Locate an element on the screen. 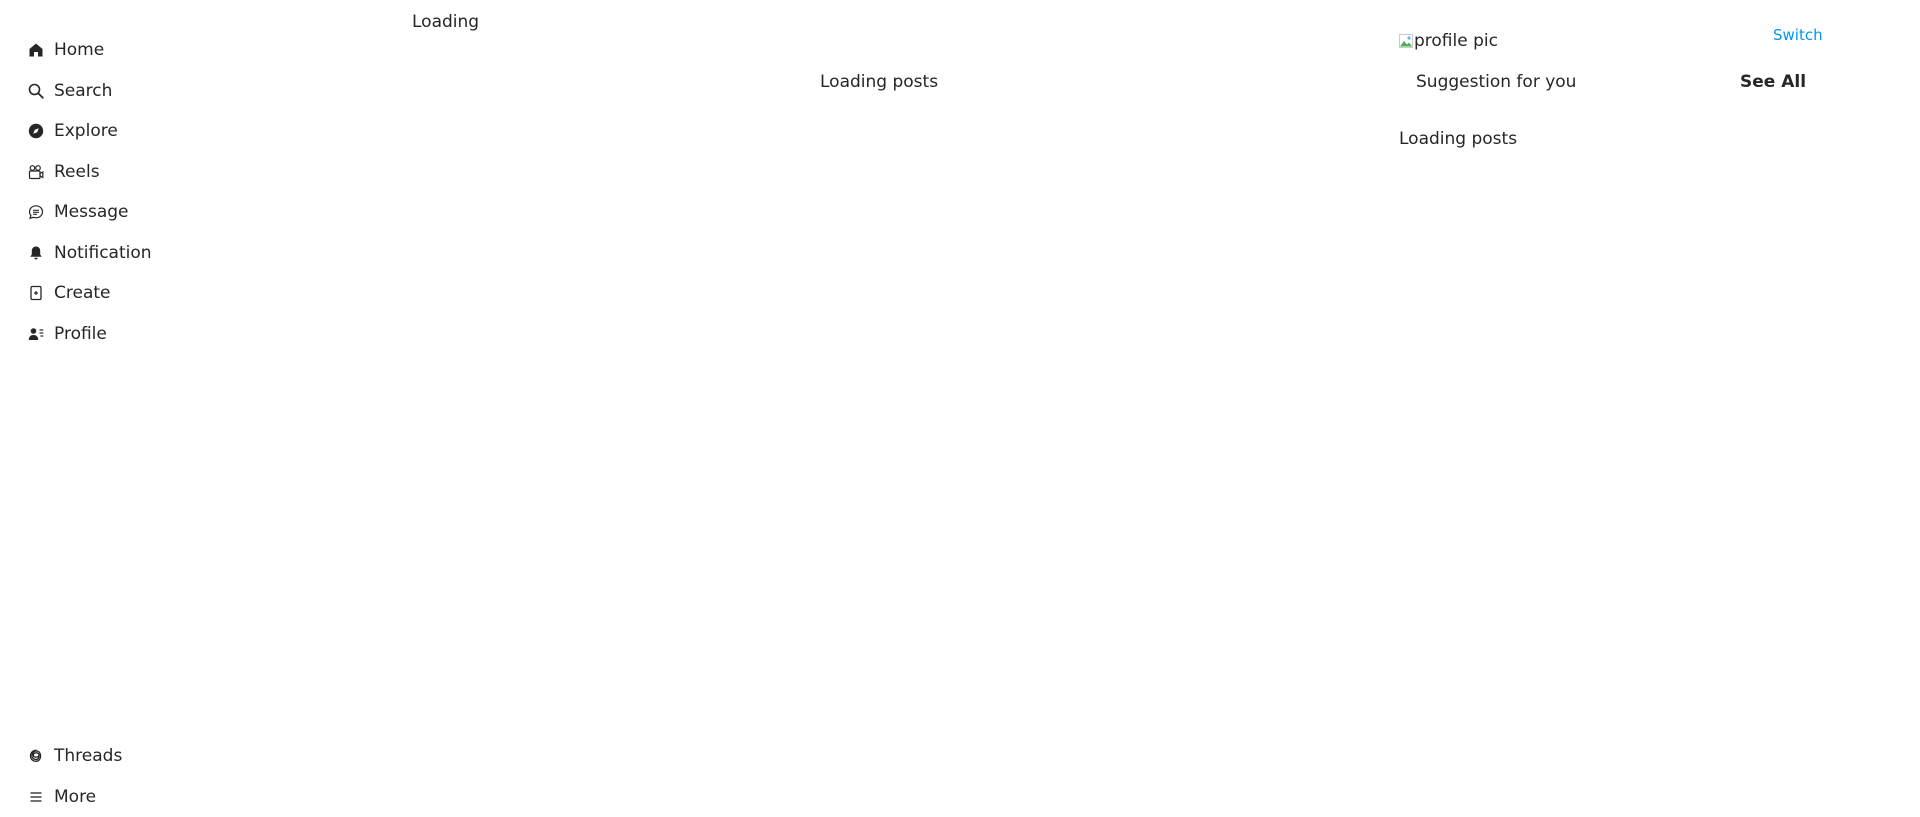  sidebar-item-create: Create is located at coordinates (90, 293).